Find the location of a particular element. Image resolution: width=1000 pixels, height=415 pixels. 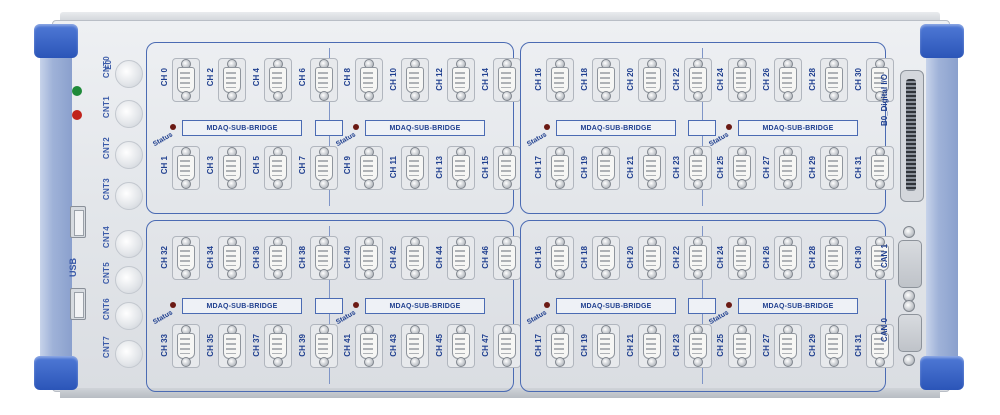

rail-cap-top is located at coordinates (942, 41).